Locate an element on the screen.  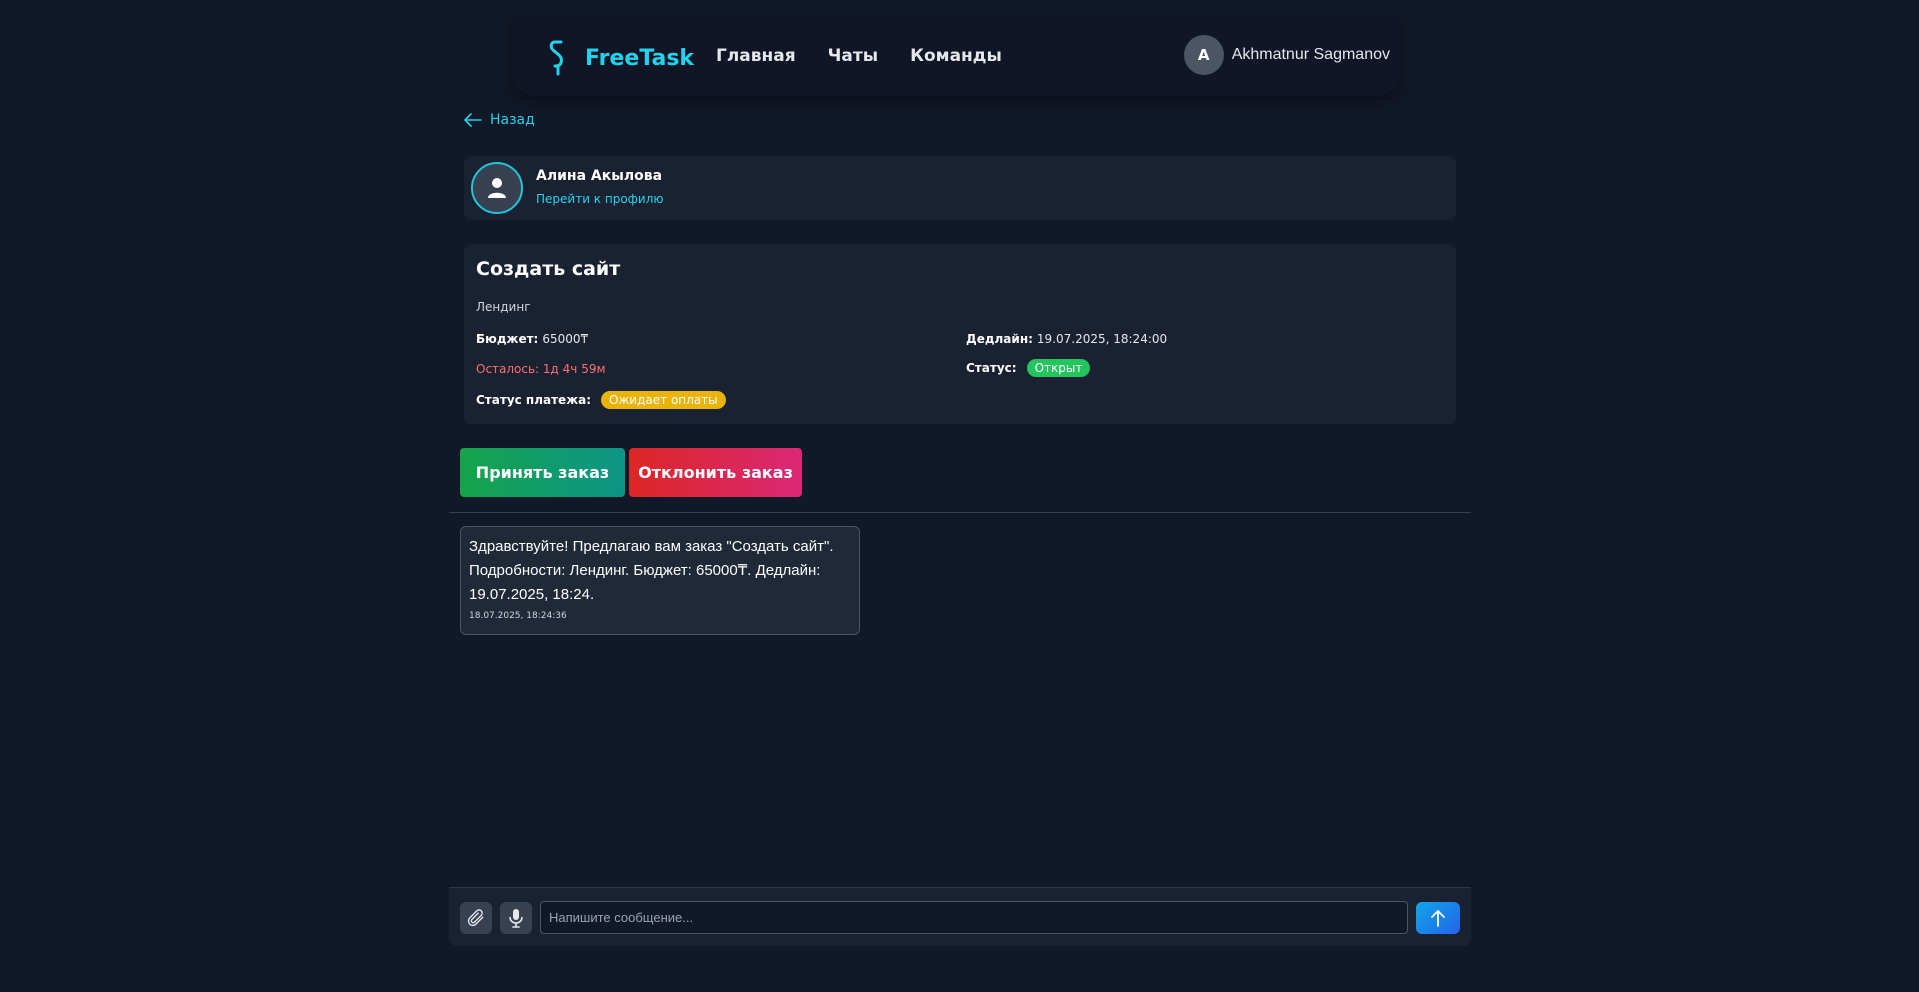
attach-button is located at coordinates (476, 918).